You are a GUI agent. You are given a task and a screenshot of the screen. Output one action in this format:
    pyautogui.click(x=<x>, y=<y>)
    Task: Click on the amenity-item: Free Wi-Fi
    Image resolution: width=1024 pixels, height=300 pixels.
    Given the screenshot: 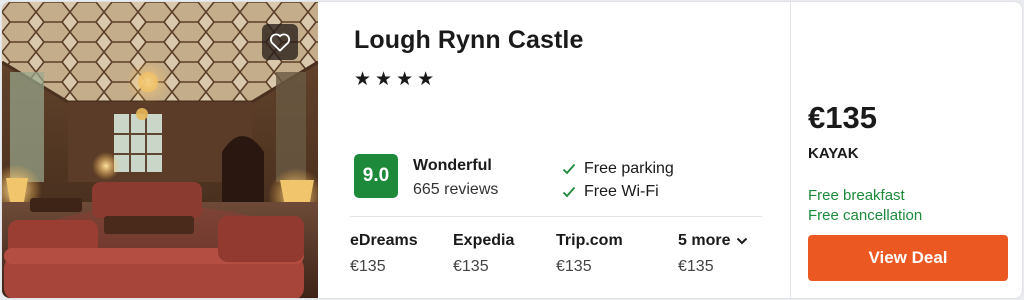 What is the action you would take?
    pyautogui.click(x=618, y=192)
    